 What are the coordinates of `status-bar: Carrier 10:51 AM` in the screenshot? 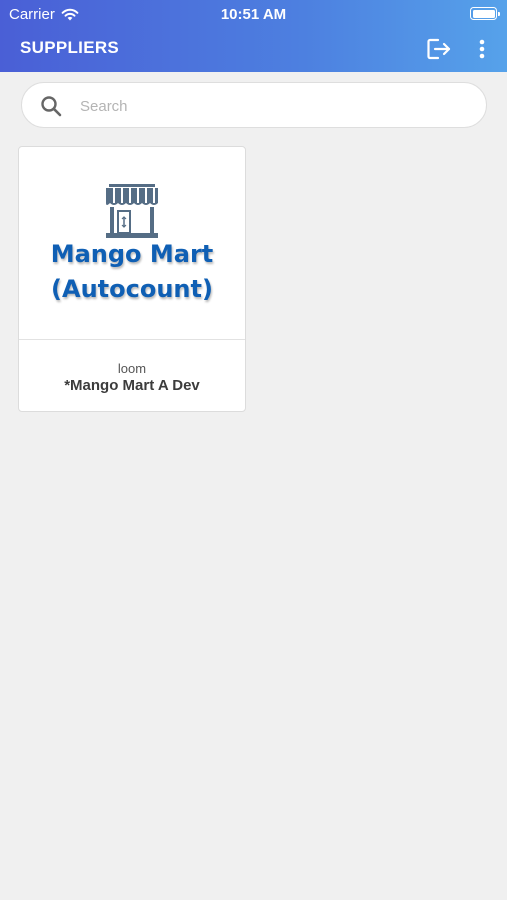 It's located at (253, 14).